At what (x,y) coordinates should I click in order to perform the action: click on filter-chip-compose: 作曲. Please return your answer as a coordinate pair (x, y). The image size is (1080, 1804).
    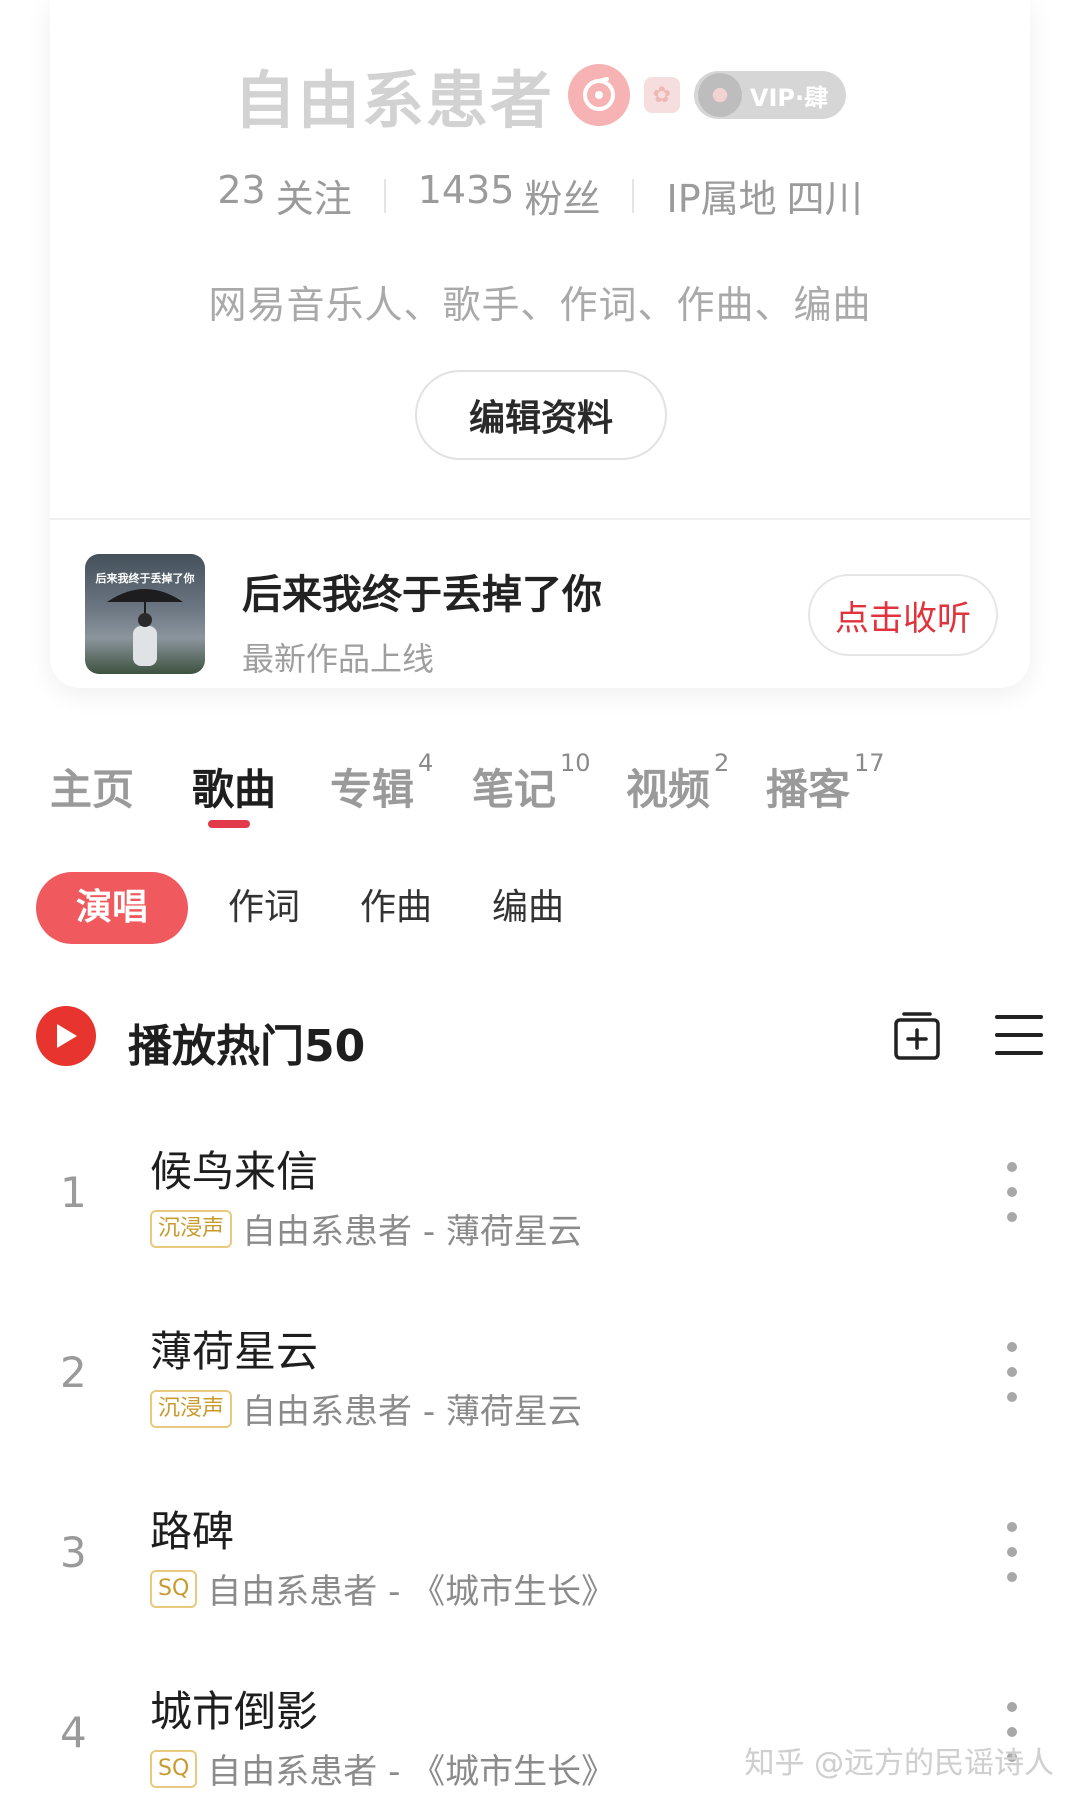
    Looking at the image, I should click on (396, 908).